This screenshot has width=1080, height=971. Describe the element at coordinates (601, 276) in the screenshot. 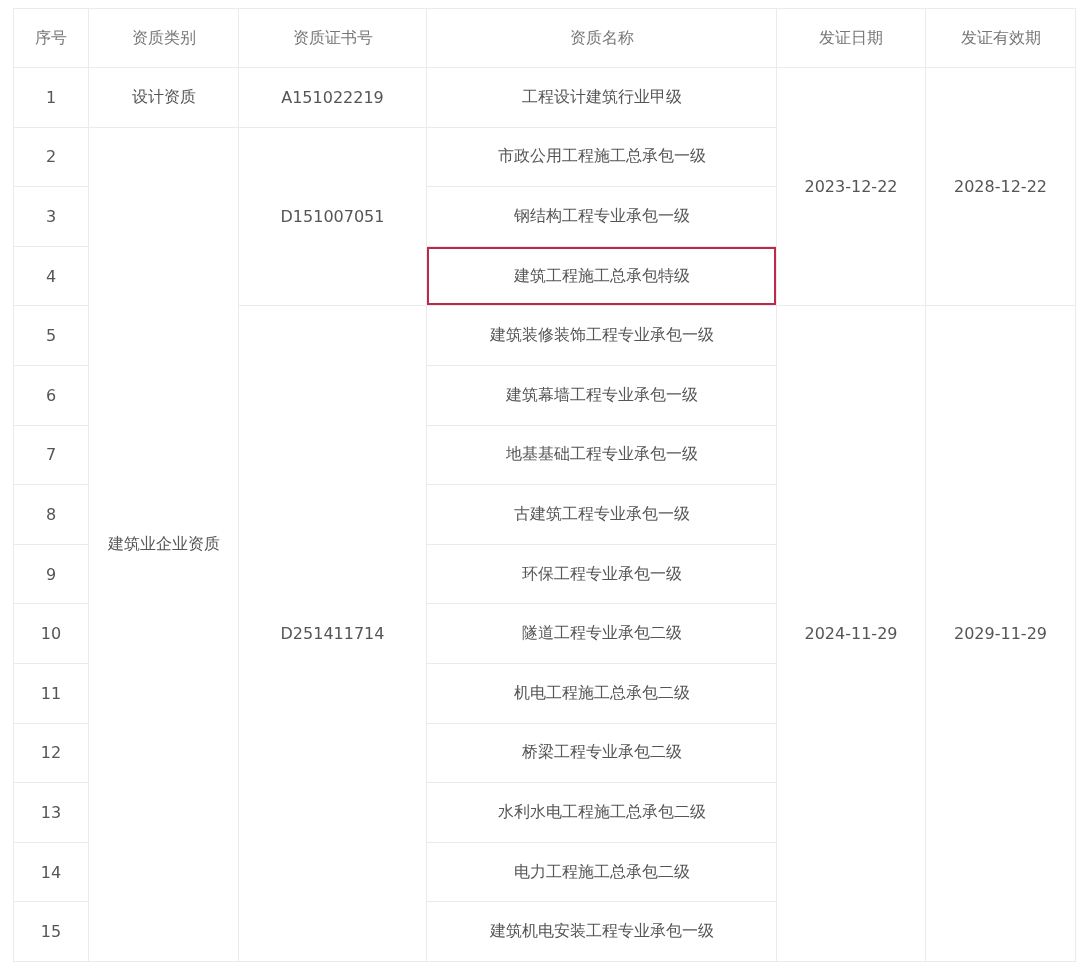

I see `table-cell: 建筑工程施工总承包特级` at that location.